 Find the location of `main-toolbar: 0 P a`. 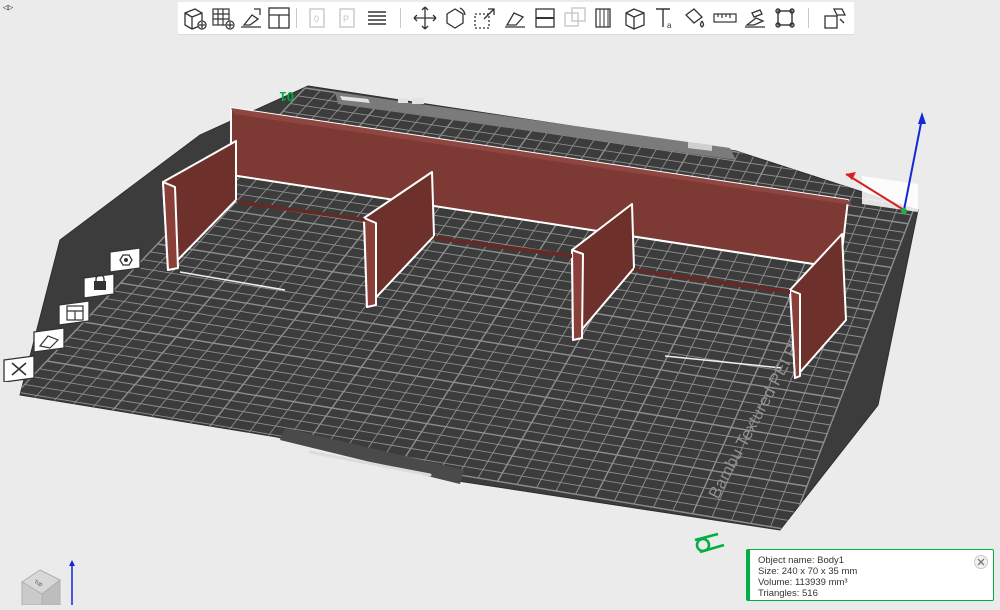

main-toolbar: 0 P a is located at coordinates (516, 18).